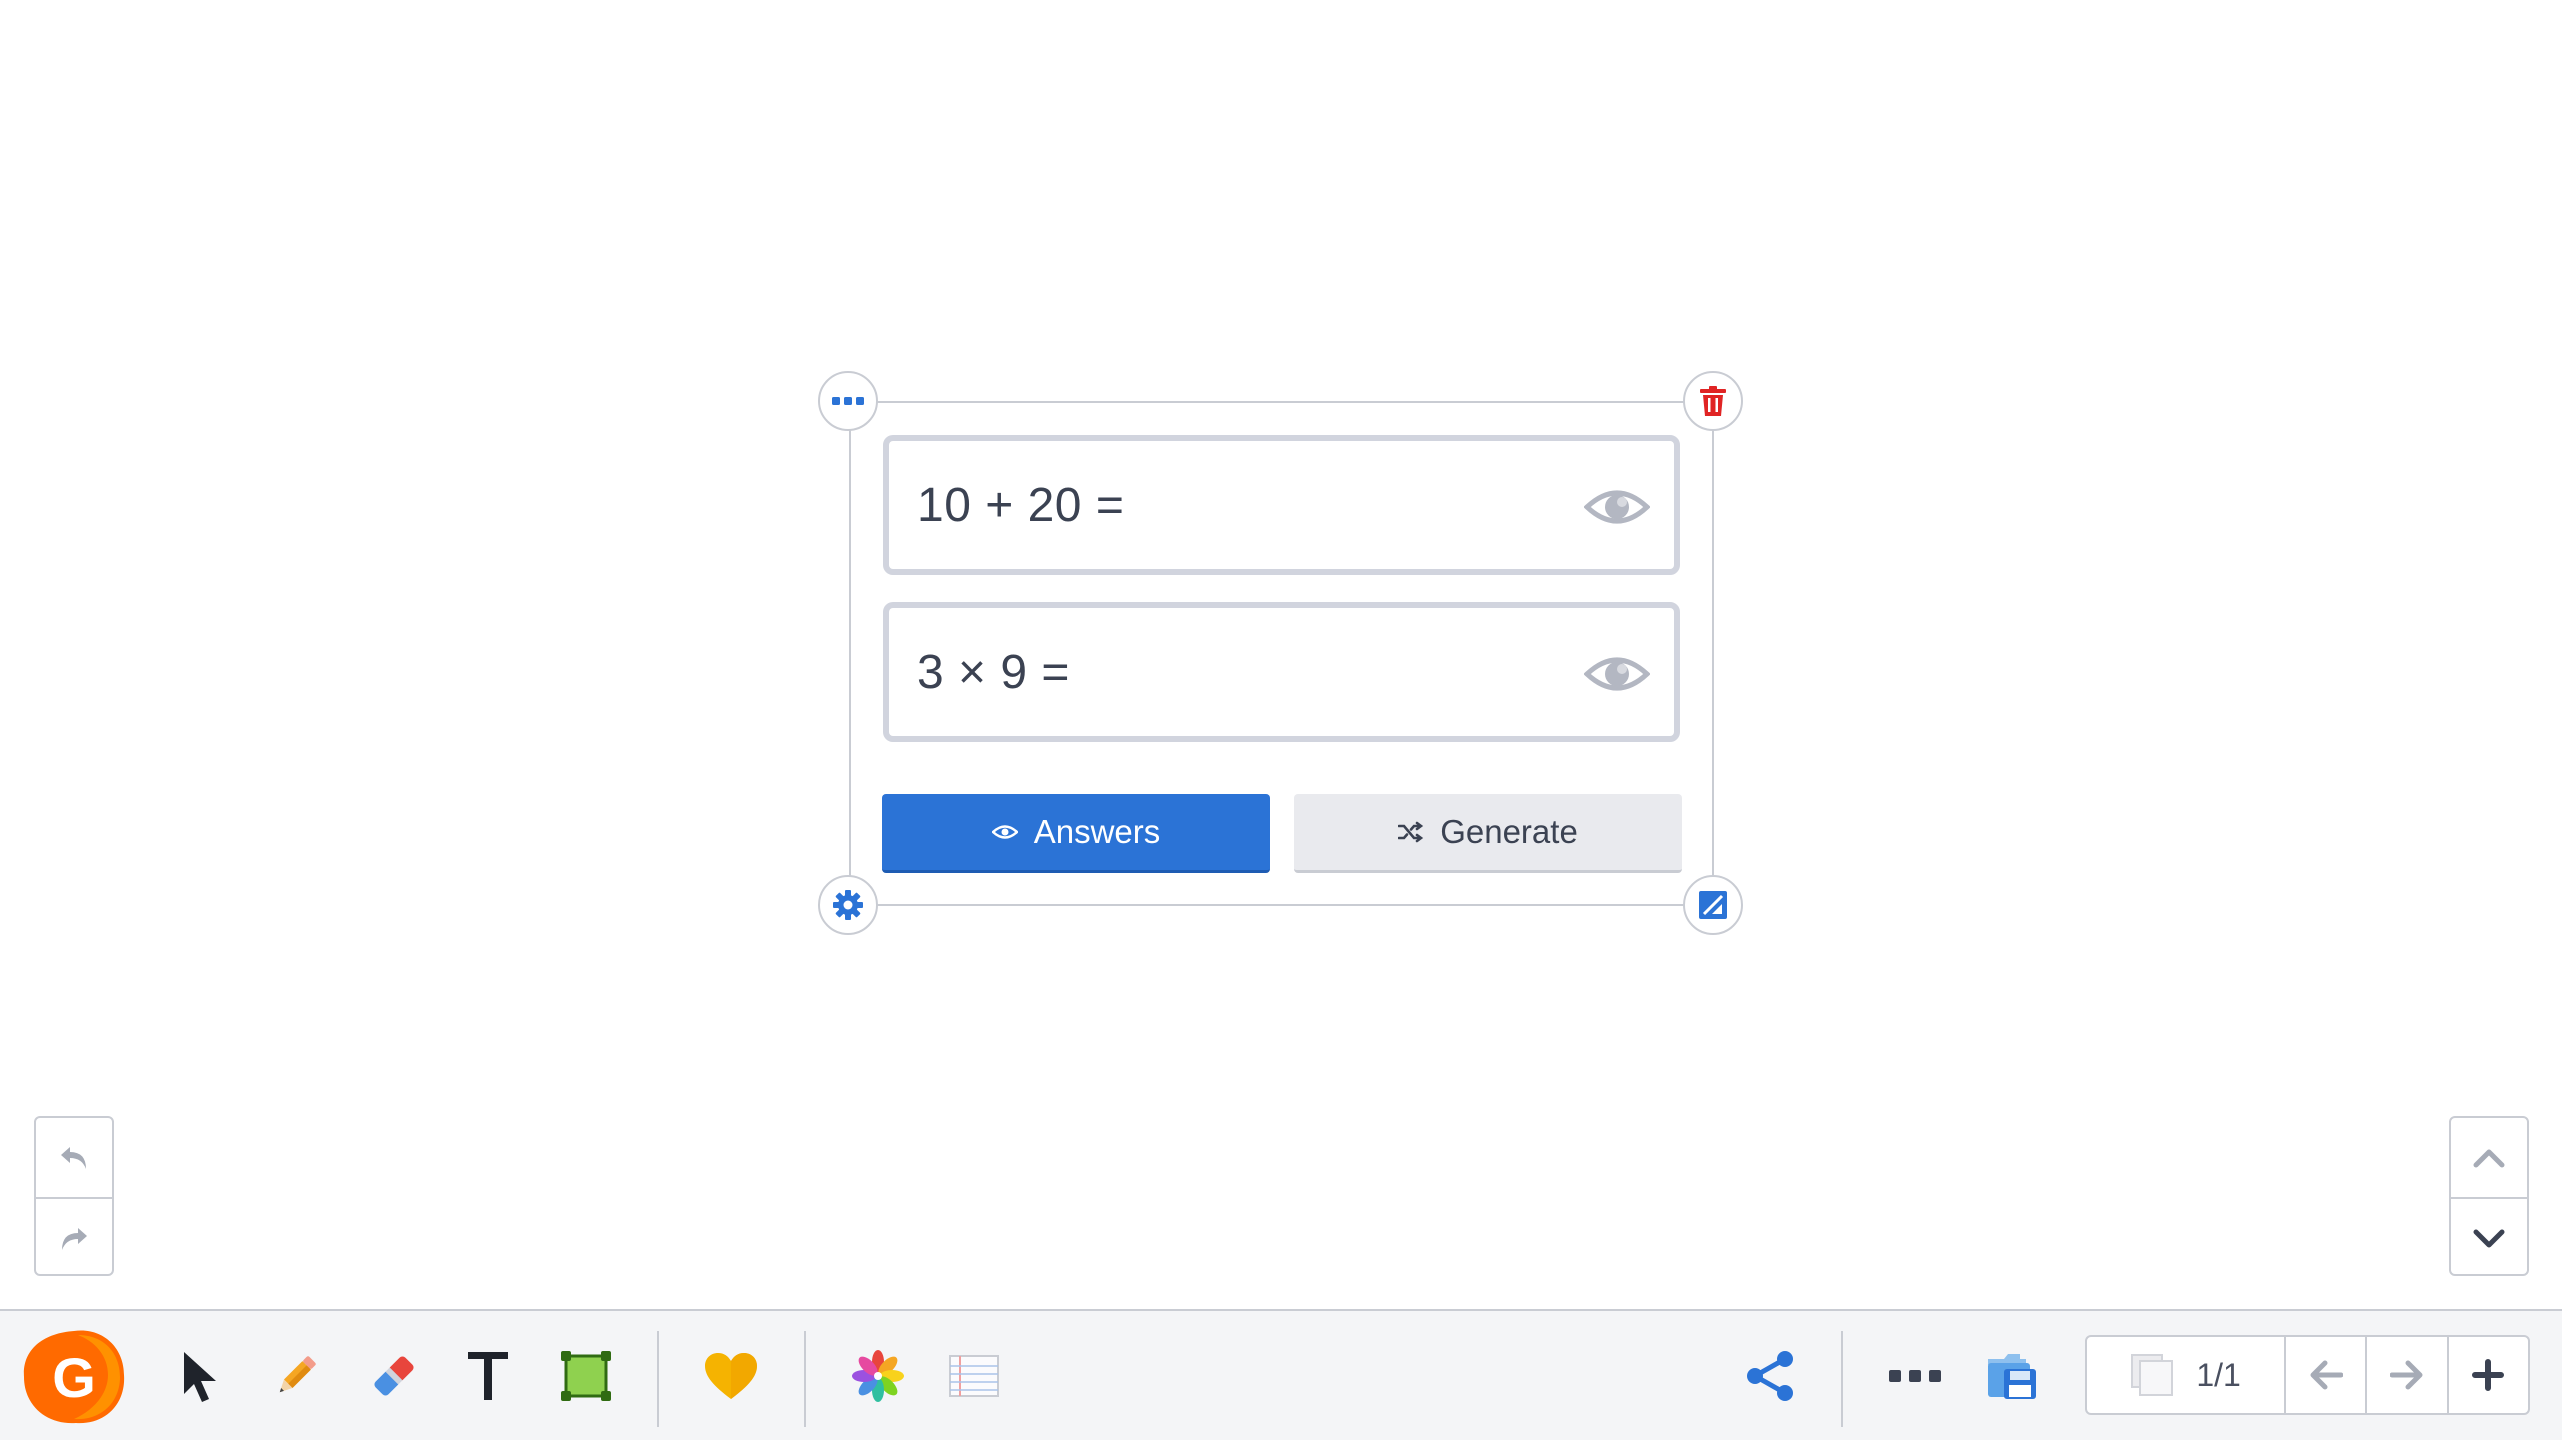 This screenshot has width=2562, height=1440. I want to click on background-tool, so click(974, 1376).